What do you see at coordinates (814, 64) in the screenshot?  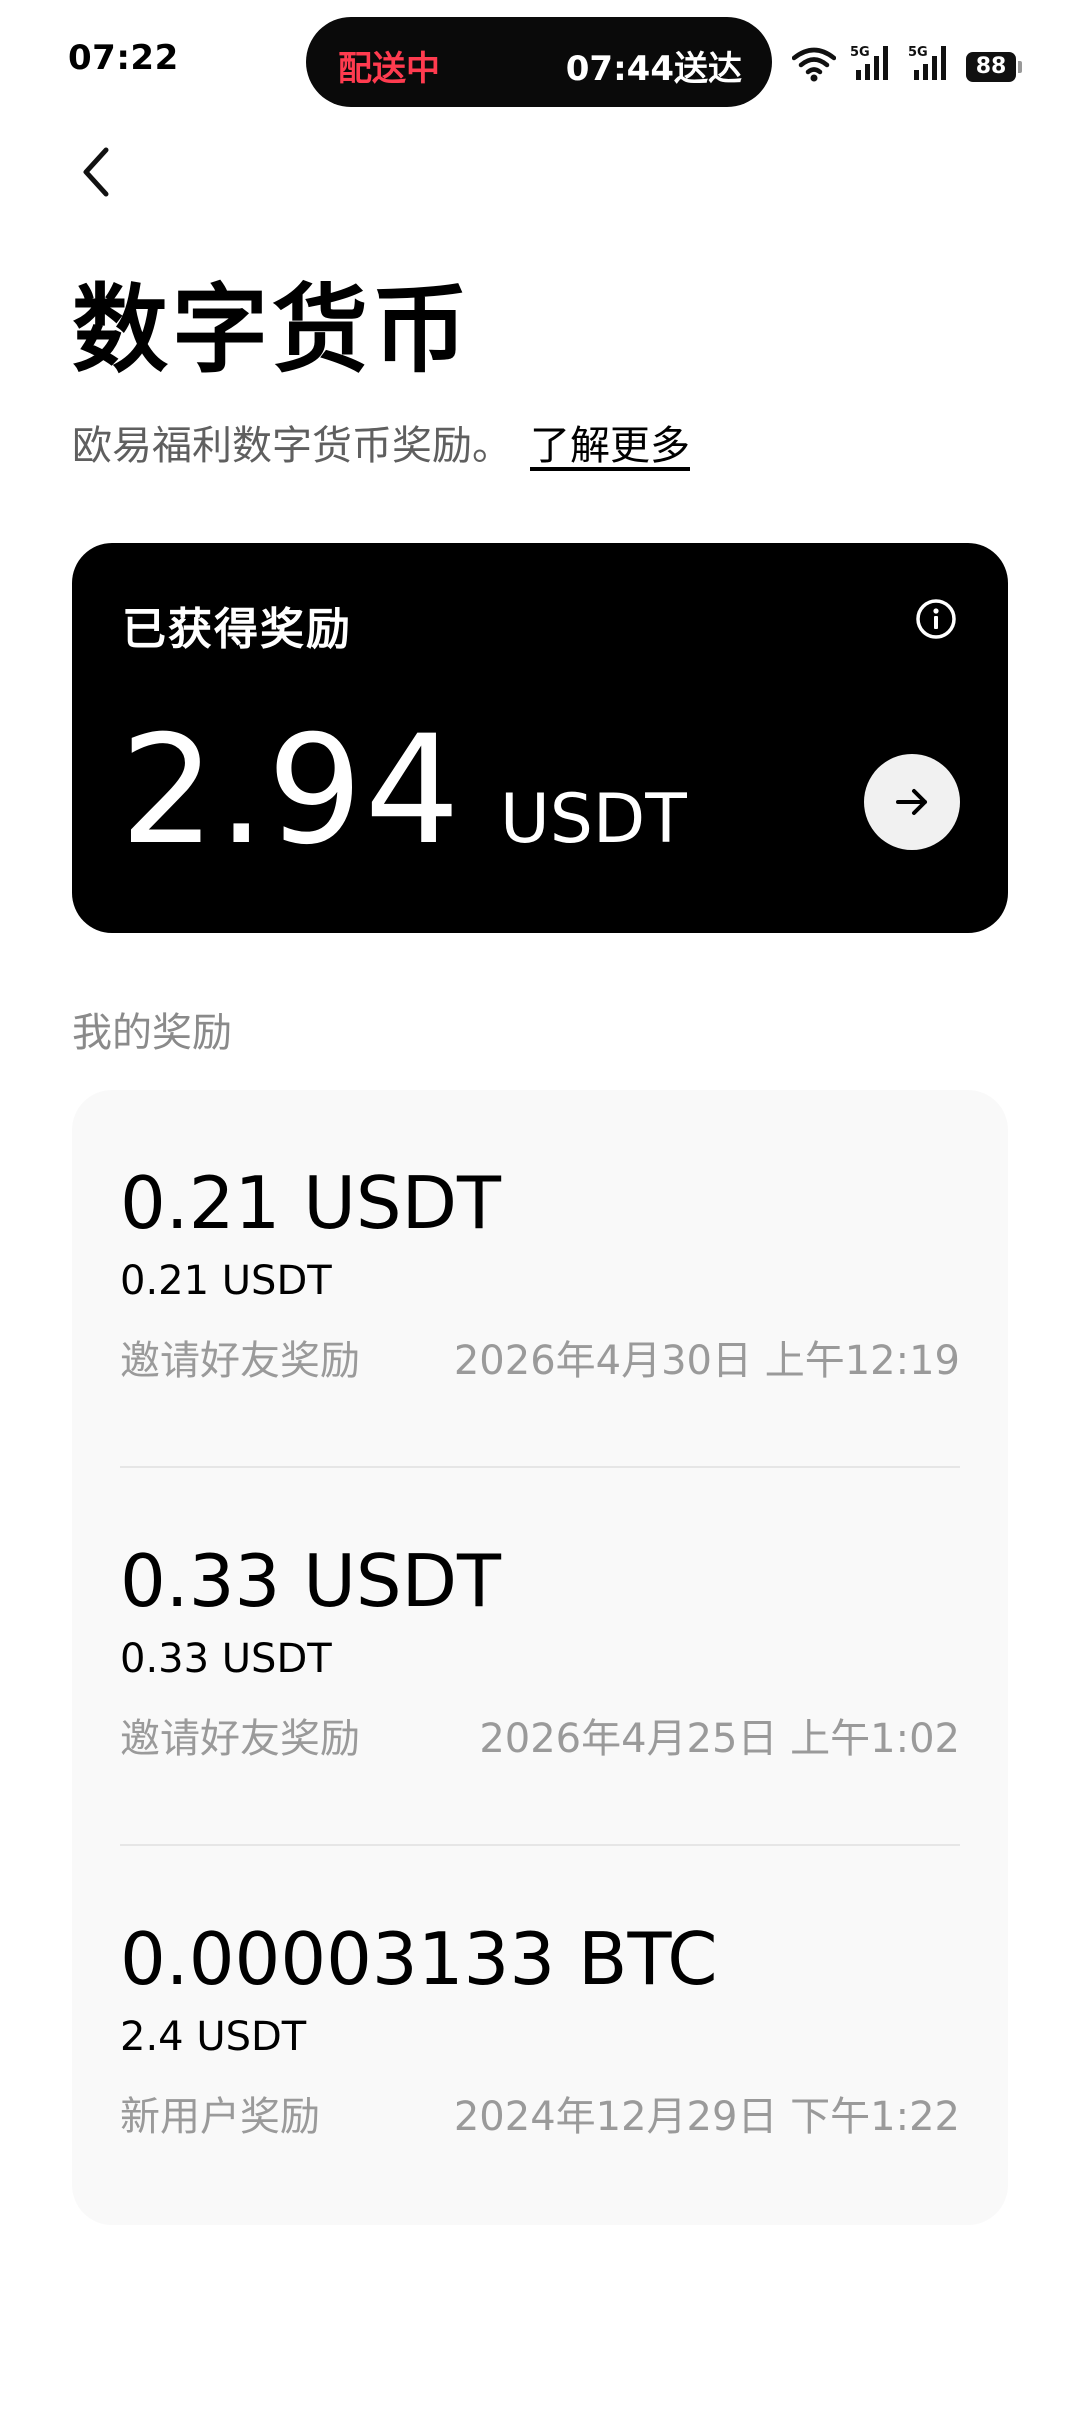 I see `wifi-icon` at bounding box center [814, 64].